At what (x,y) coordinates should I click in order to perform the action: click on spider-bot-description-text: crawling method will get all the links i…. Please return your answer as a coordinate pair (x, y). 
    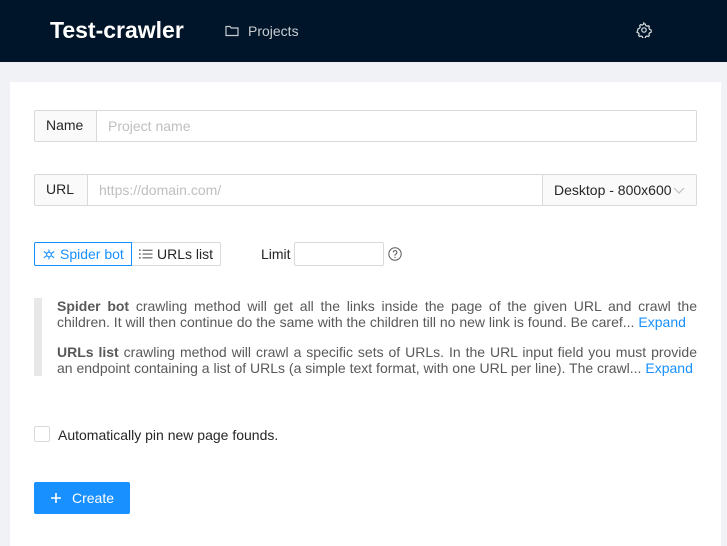
    Looking at the image, I should click on (377, 314).